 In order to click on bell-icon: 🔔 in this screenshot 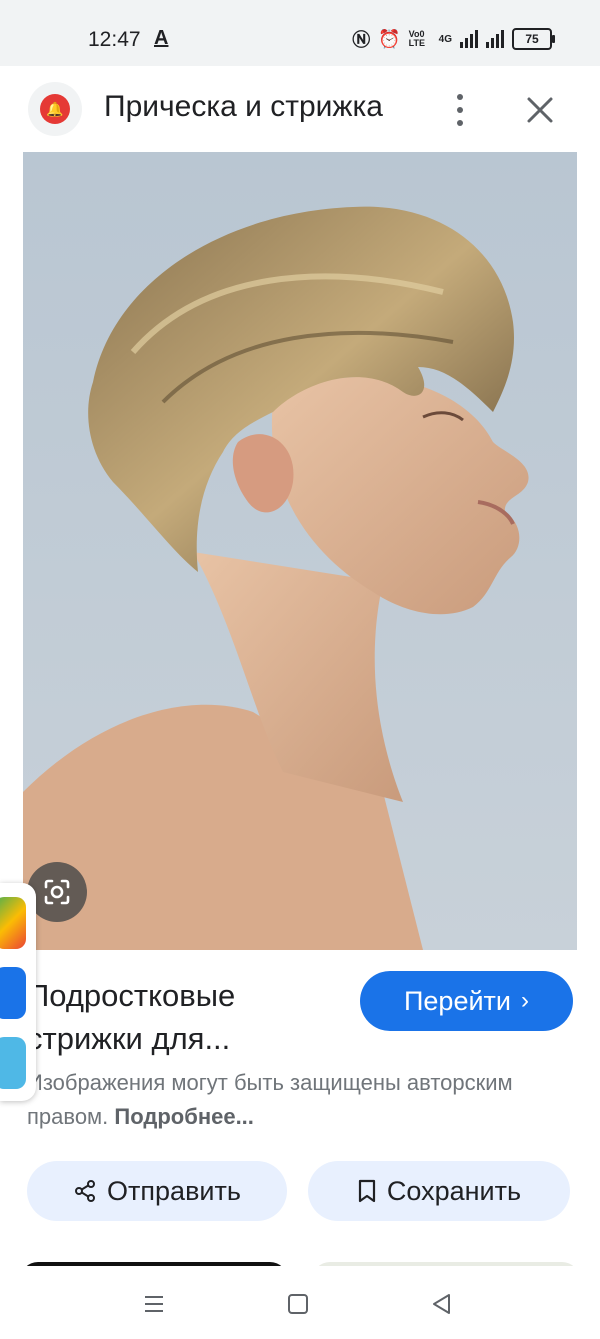, I will do `click(55, 109)`.